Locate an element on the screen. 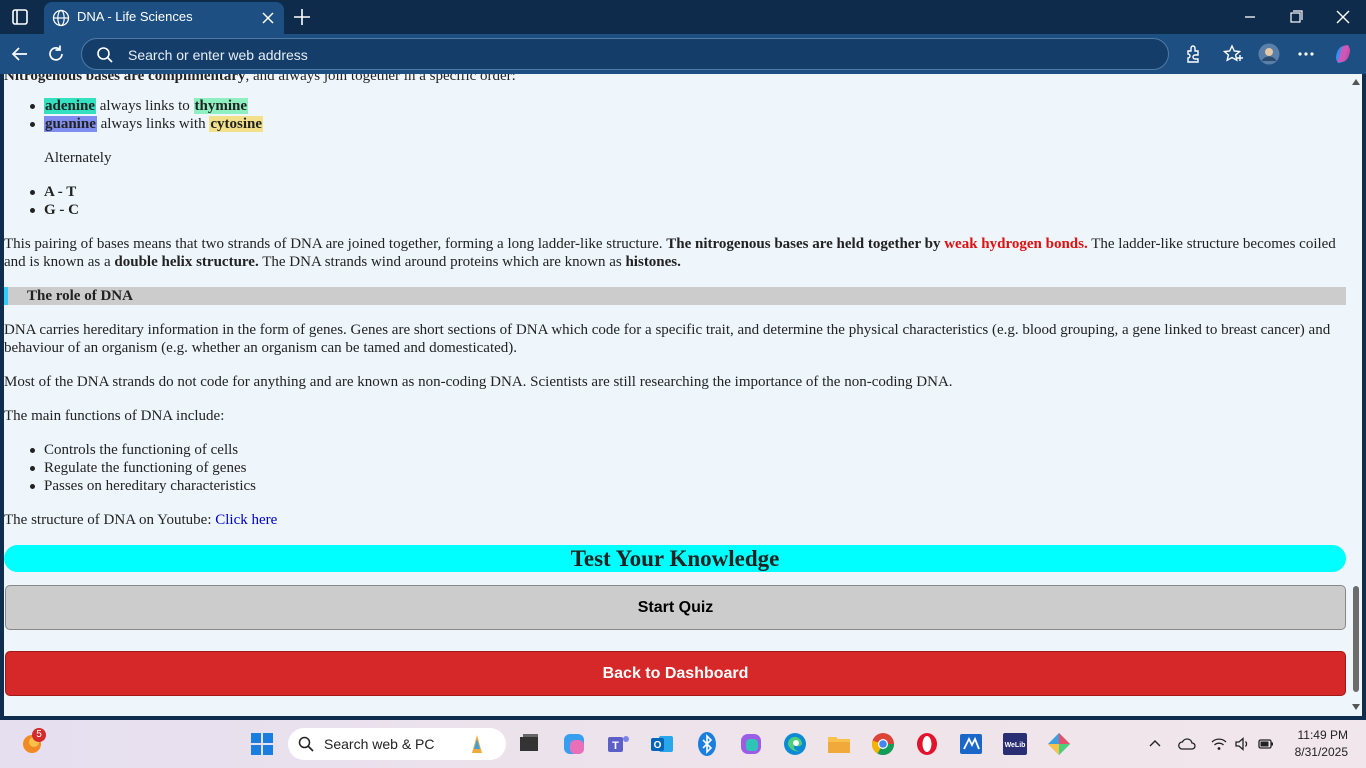 The image size is (1366, 768). pair-link-text: always links to is located at coordinates (144, 106).